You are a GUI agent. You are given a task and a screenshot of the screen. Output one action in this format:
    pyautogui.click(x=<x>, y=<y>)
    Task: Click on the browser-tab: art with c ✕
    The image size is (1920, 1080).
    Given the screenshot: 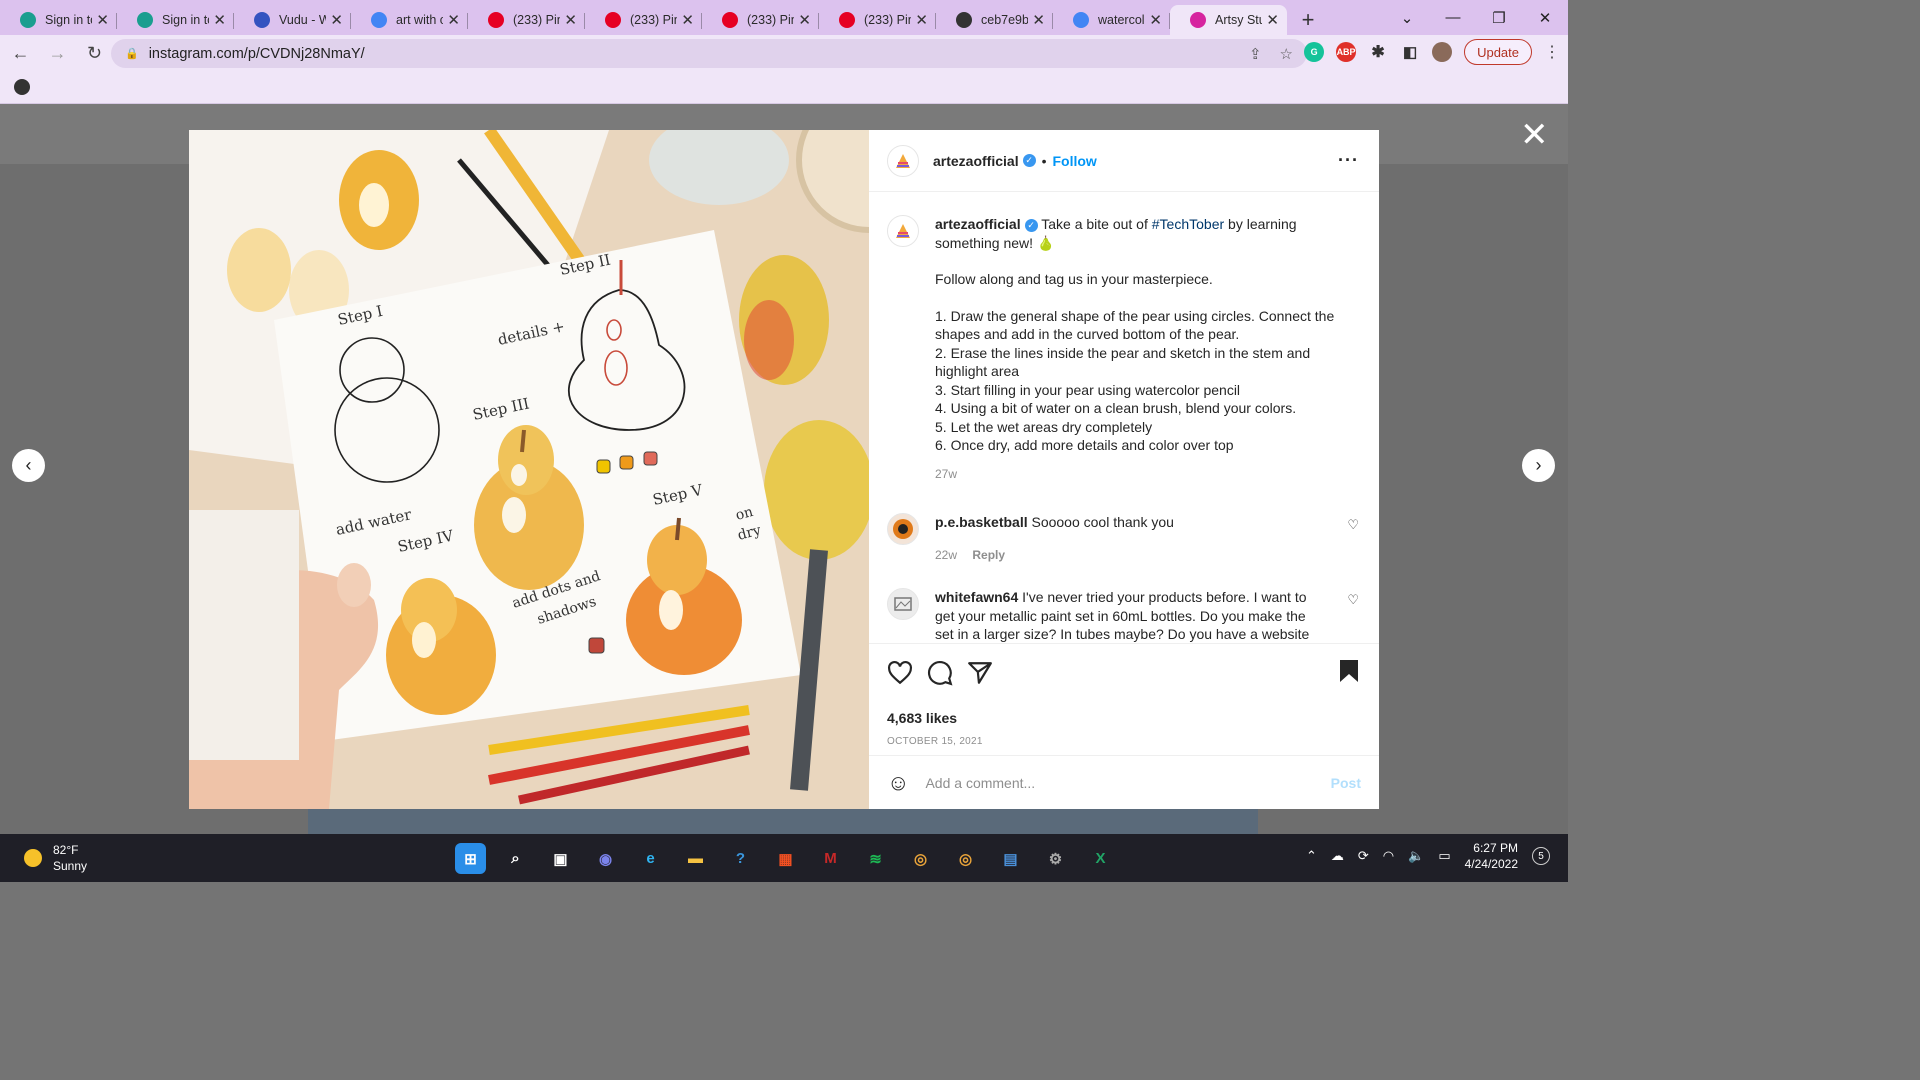 What is the action you would take?
    pyautogui.click(x=409, y=20)
    